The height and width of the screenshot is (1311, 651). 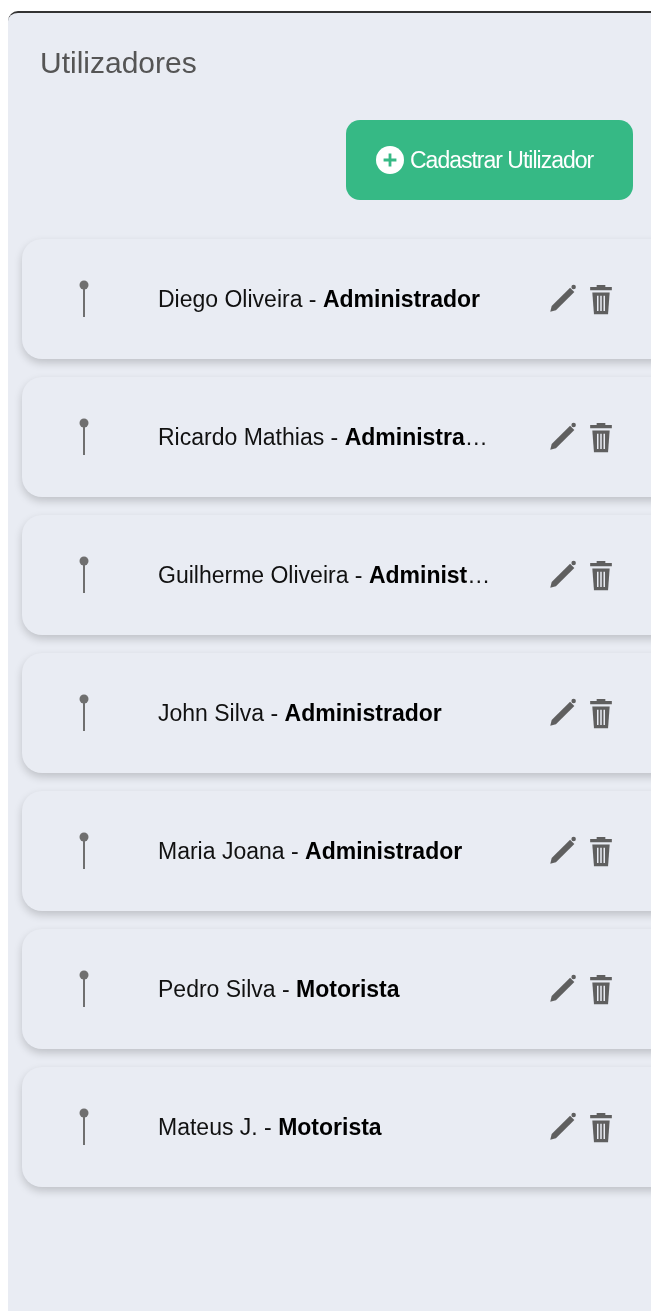 What do you see at coordinates (490, 160) in the screenshot?
I see `add-user-button: Cadastrar Utilizador` at bounding box center [490, 160].